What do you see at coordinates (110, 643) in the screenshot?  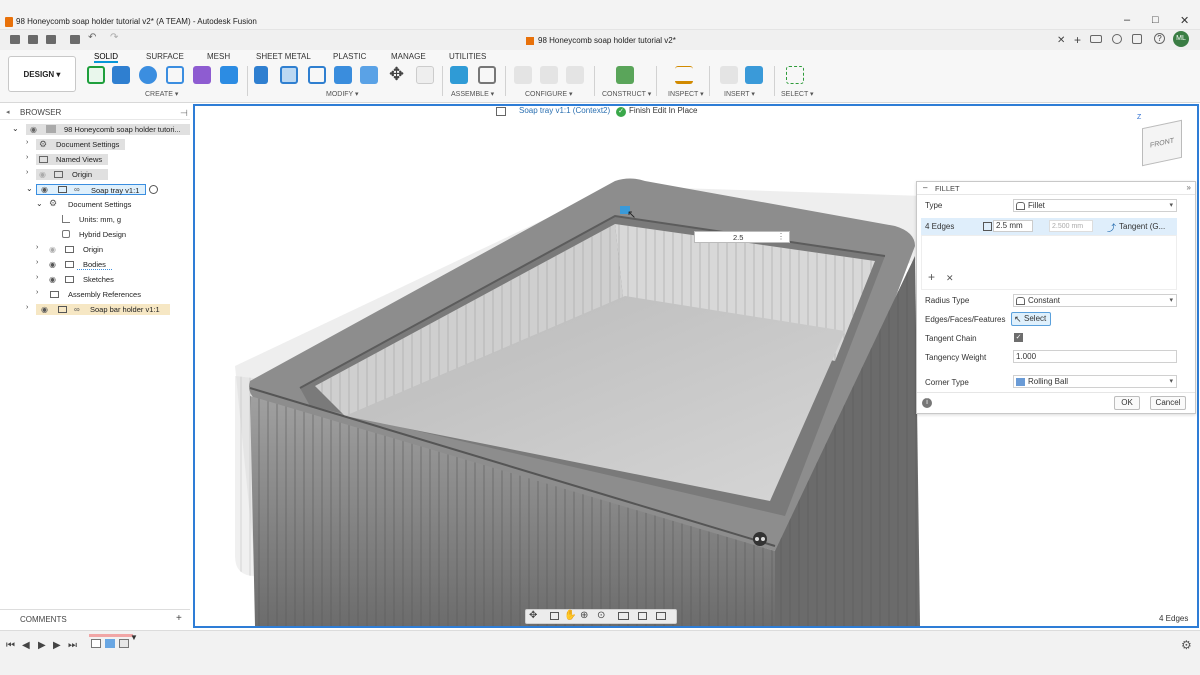 I see `timeline-extrude-icon` at bounding box center [110, 643].